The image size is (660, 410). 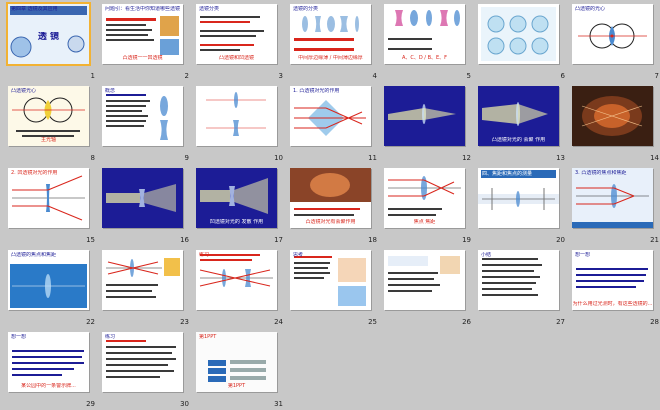 I want to click on slide-title: 第四章 透镜及其应用, so click(x=34, y=9).